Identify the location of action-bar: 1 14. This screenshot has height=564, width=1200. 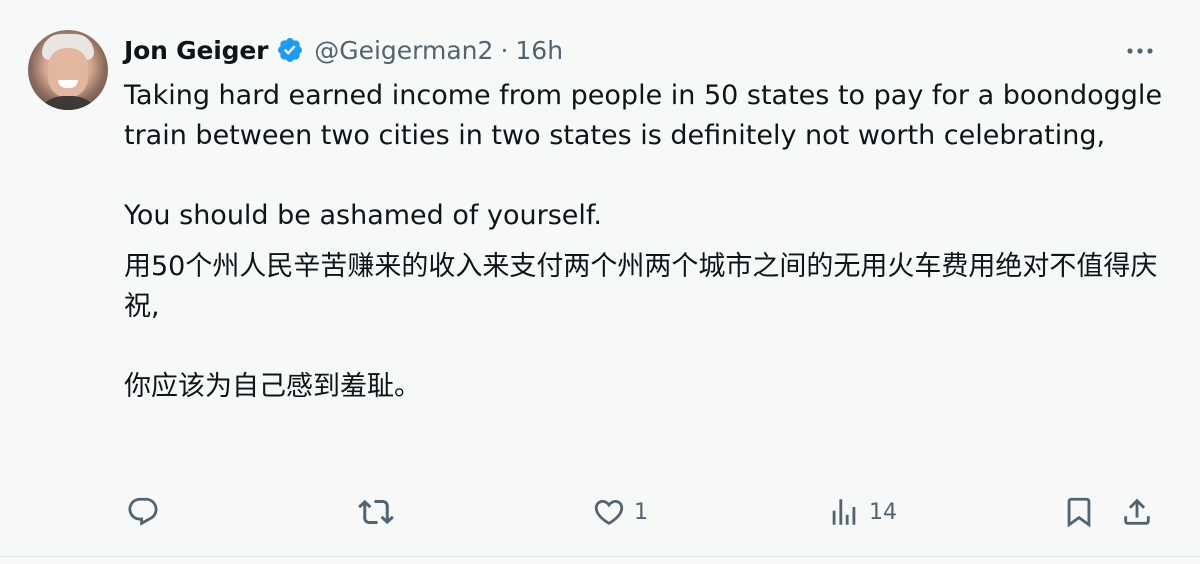
(644, 512).